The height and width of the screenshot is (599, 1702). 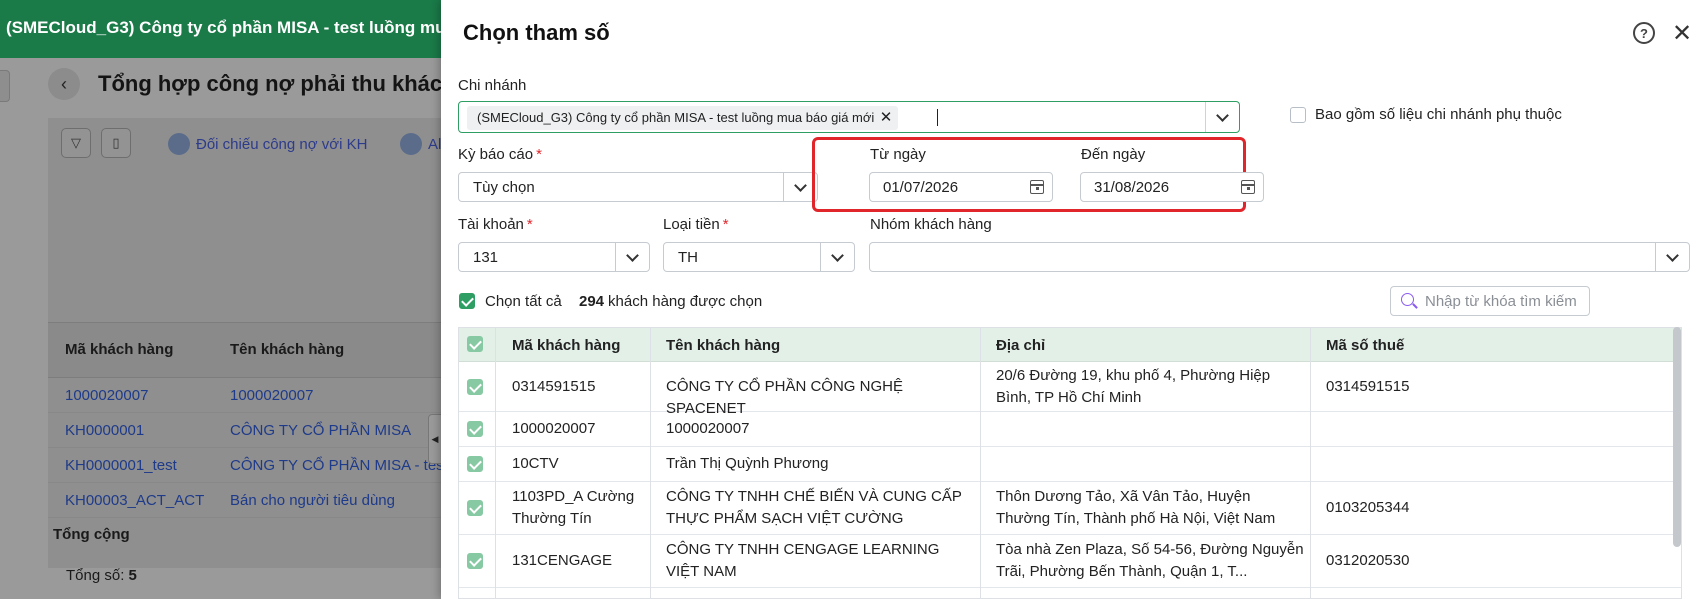 What do you see at coordinates (688, 257) in the screenshot?
I see `currency-value: TH` at bounding box center [688, 257].